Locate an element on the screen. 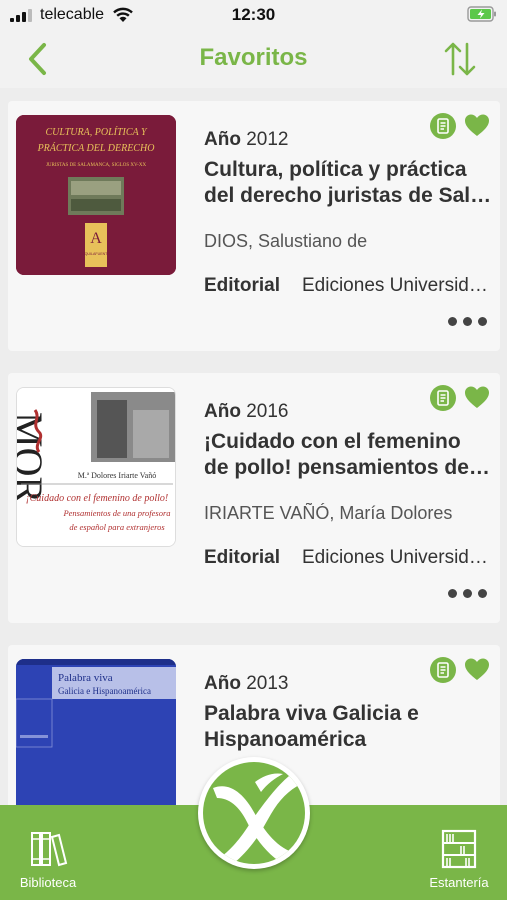 The width and height of the screenshot is (507, 900). cover-title-line1: Palabra viva is located at coordinates (85, 678).